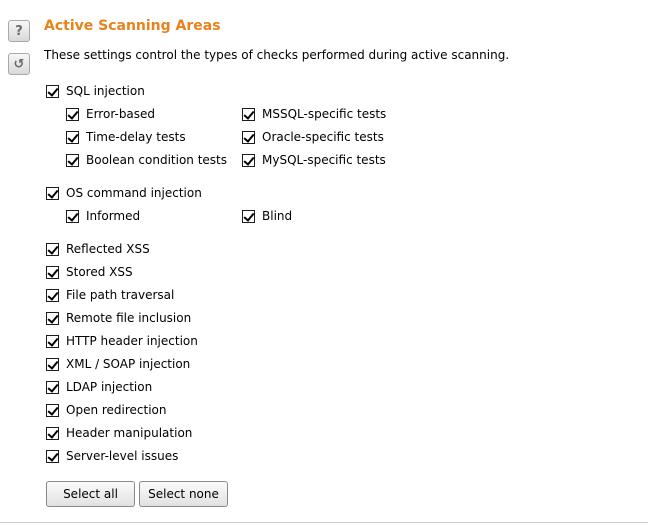 This screenshot has width=648, height=527. I want to click on checkbox-label: LDAP injection, so click(109, 387).